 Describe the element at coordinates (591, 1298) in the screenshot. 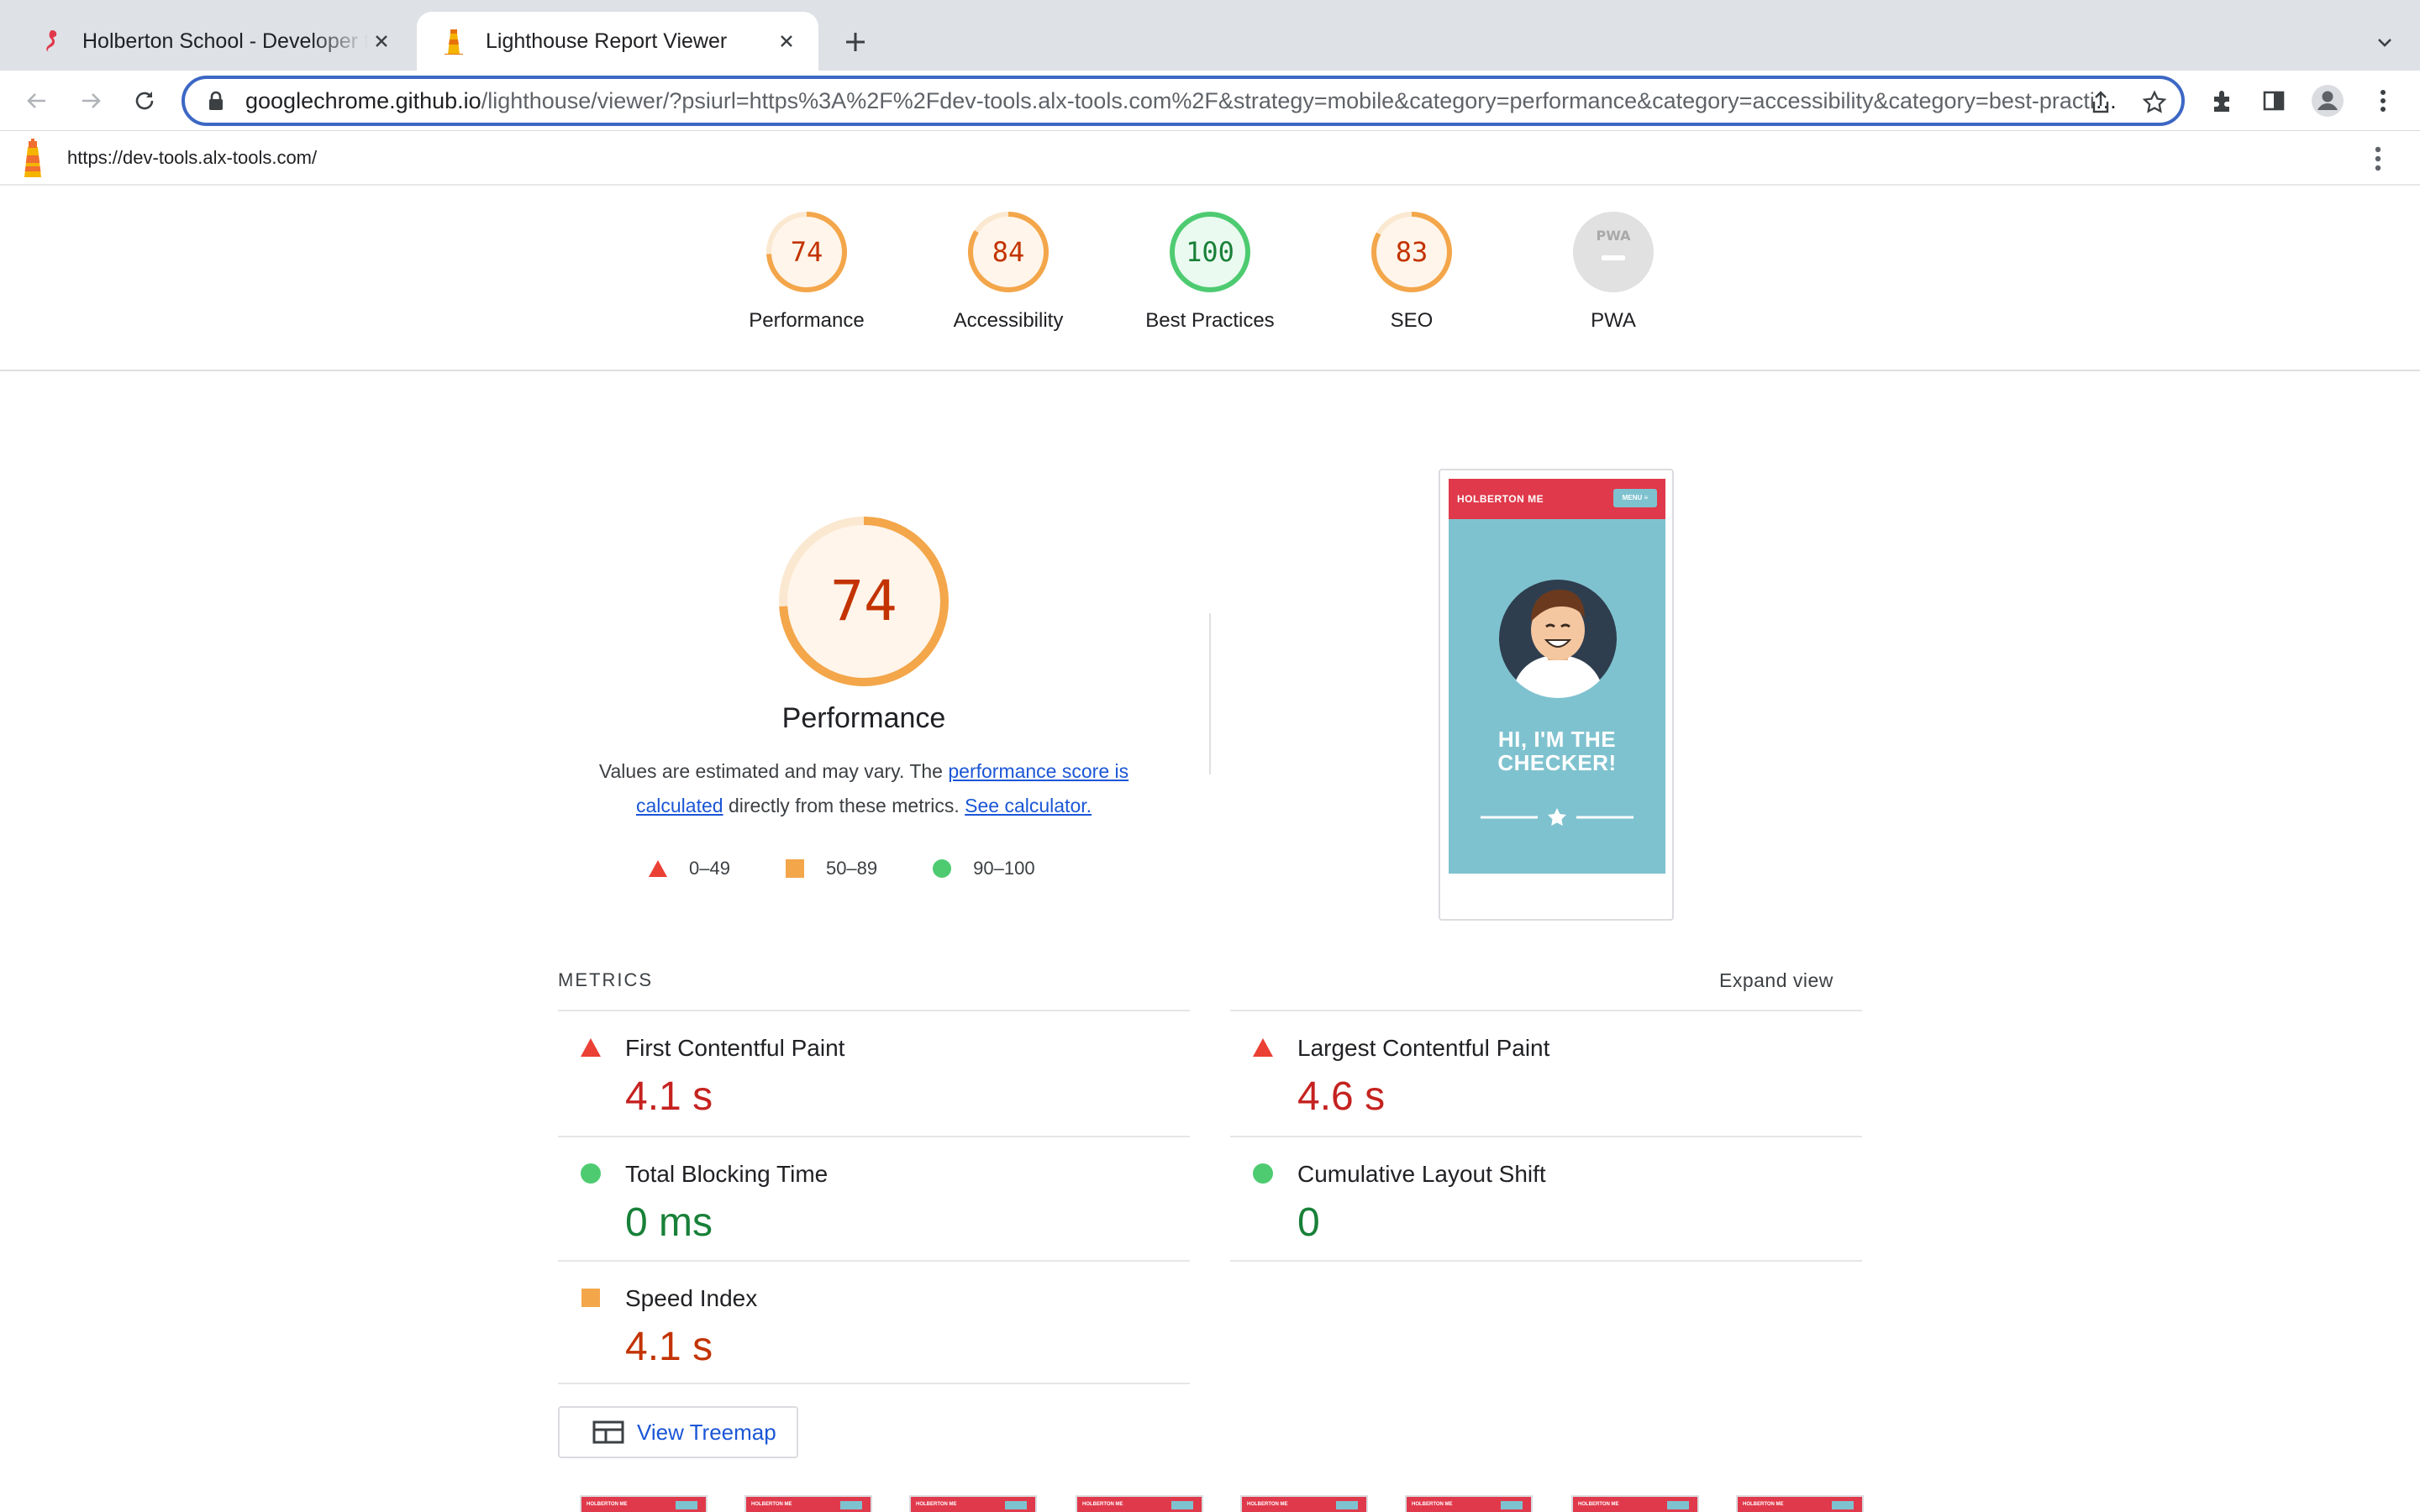

I see `square-icon` at that location.